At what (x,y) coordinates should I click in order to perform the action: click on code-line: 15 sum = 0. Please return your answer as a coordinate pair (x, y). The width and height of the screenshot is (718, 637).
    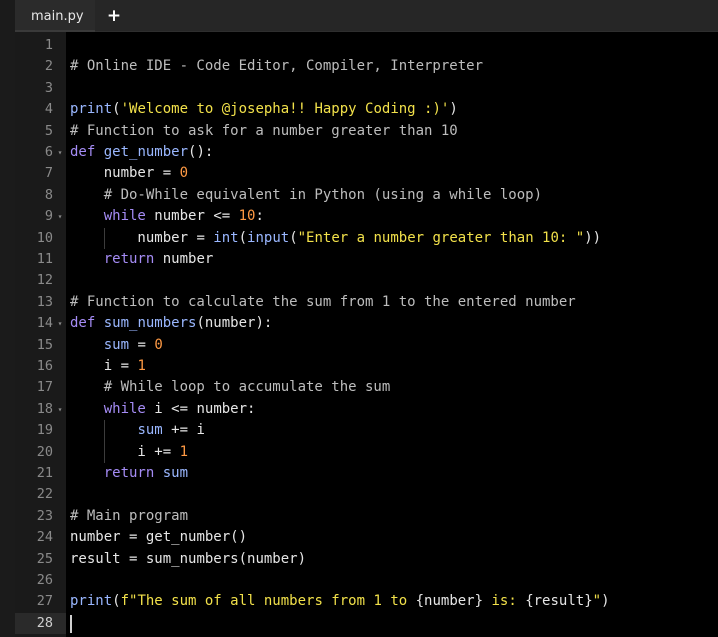
    Looking at the image, I should click on (366, 345).